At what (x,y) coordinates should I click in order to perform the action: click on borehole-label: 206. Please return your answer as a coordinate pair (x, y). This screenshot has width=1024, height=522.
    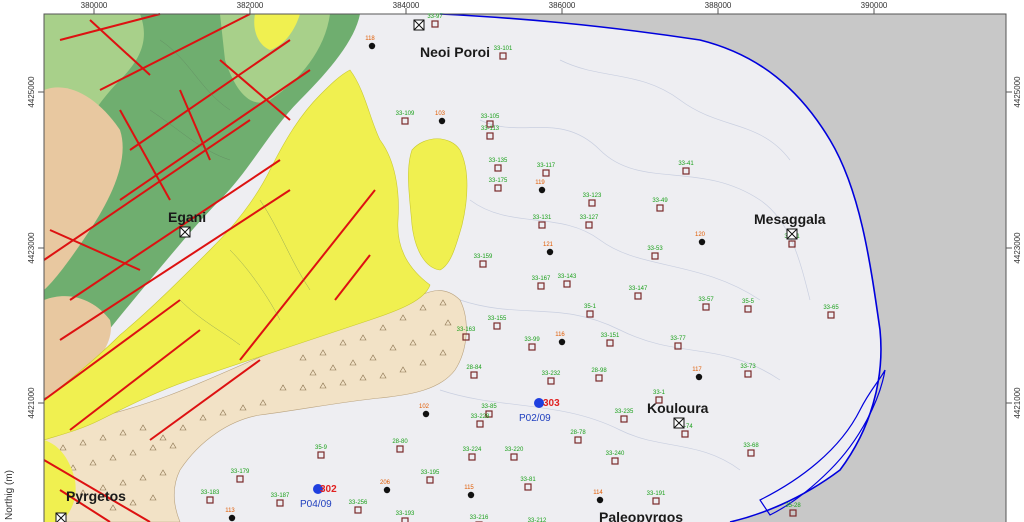
    Looking at the image, I should click on (385, 483).